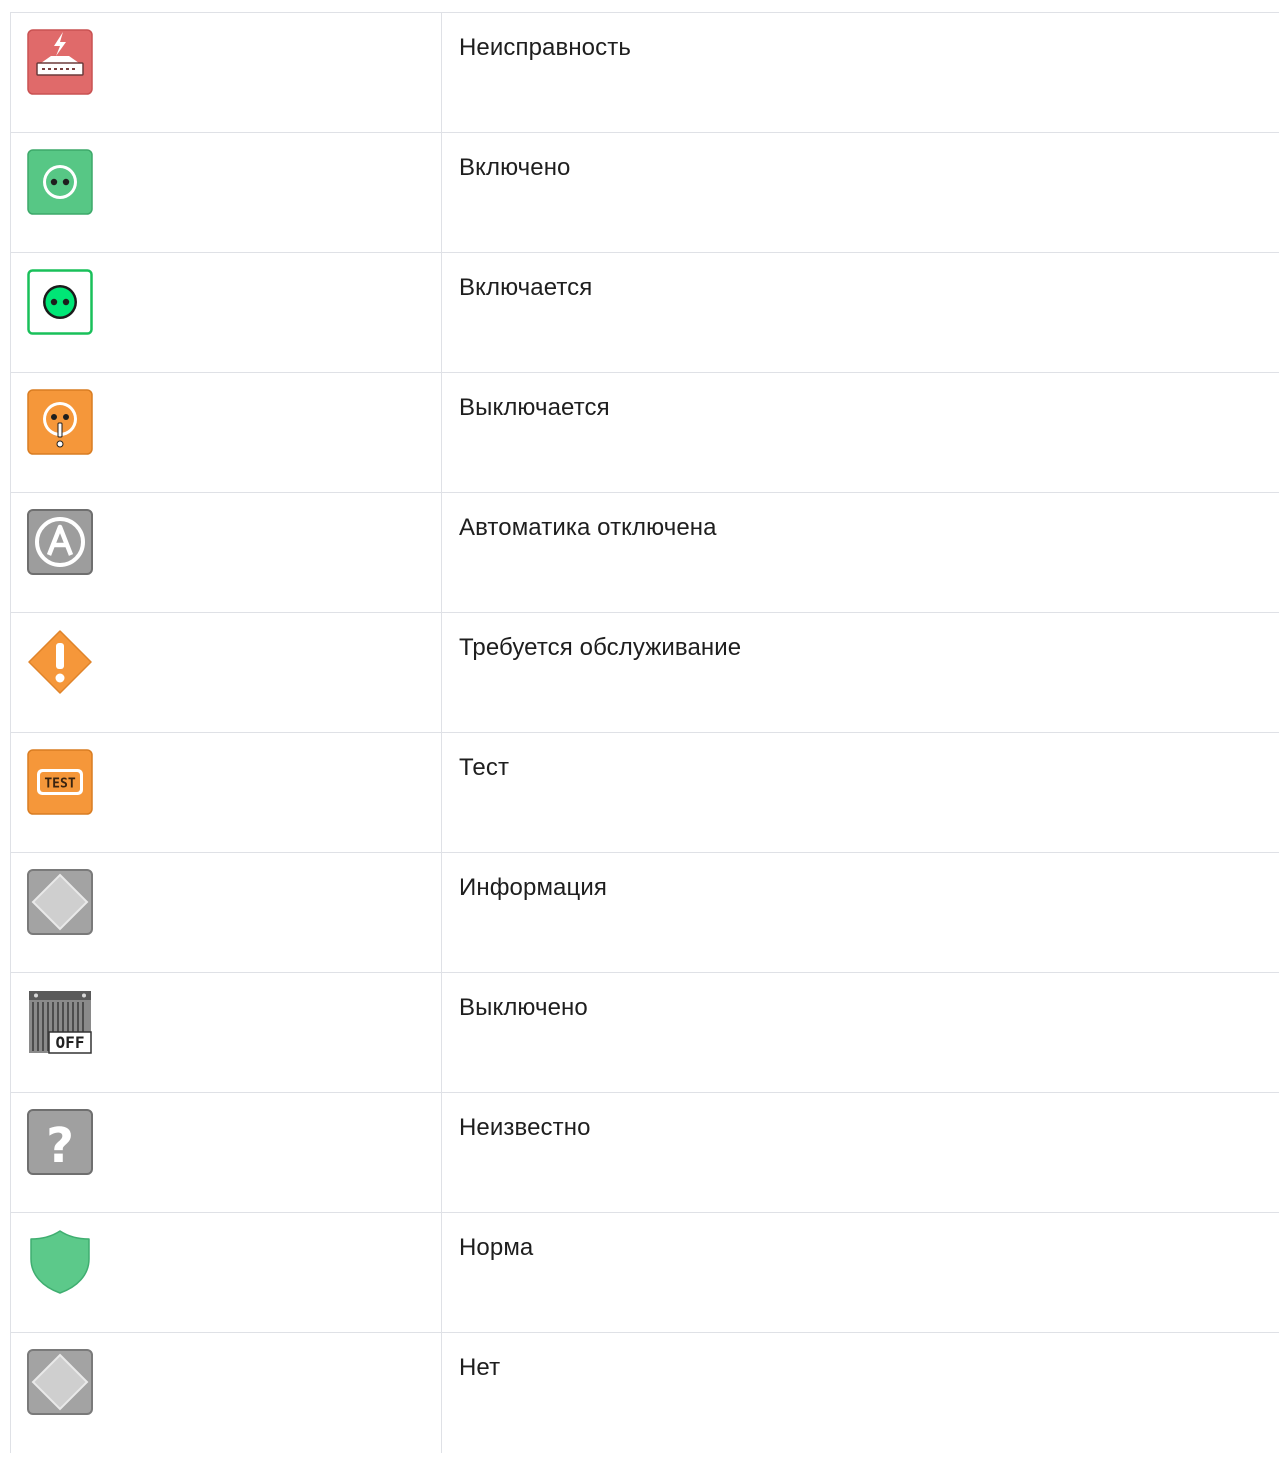 The height and width of the screenshot is (1463, 1279). Describe the element at coordinates (70, 1042) in the screenshot. I see `svg-text: OFF` at that location.